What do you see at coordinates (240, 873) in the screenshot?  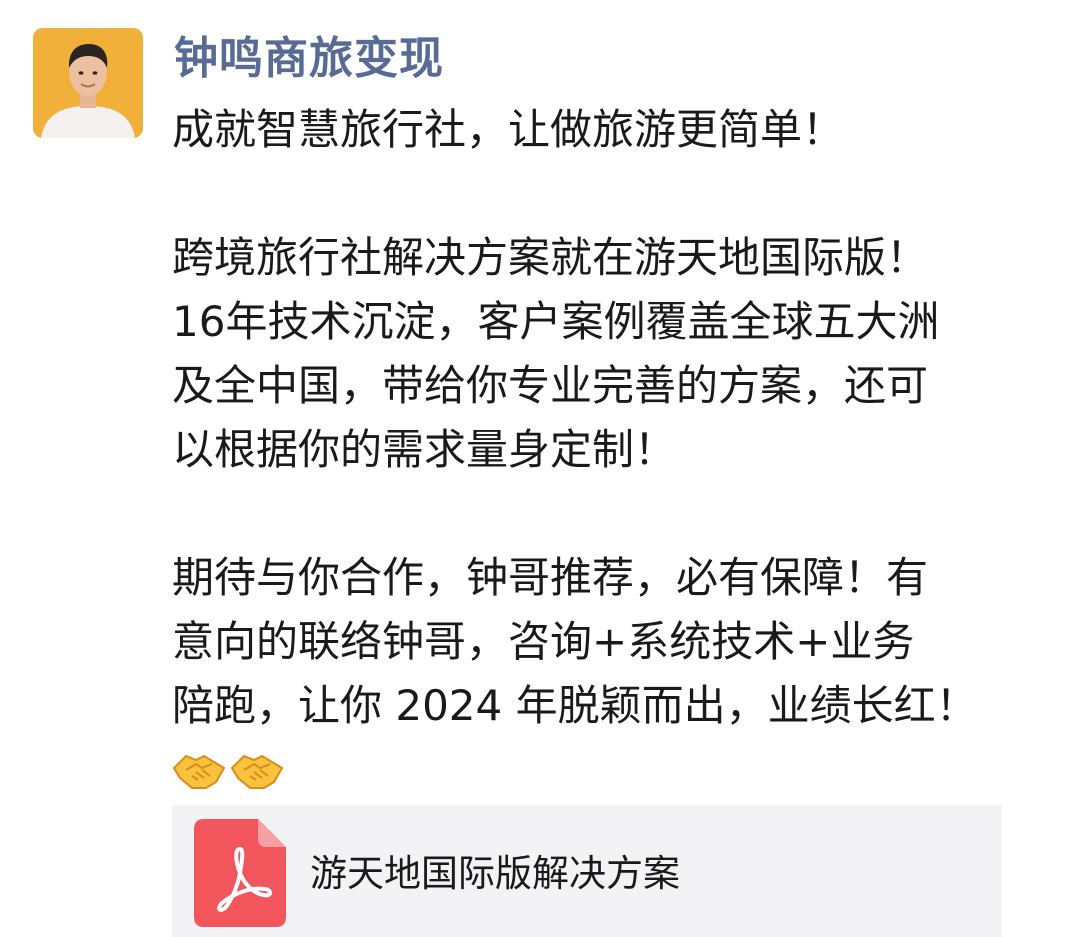 I see `pdf-file-icon` at bounding box center [240, 873].